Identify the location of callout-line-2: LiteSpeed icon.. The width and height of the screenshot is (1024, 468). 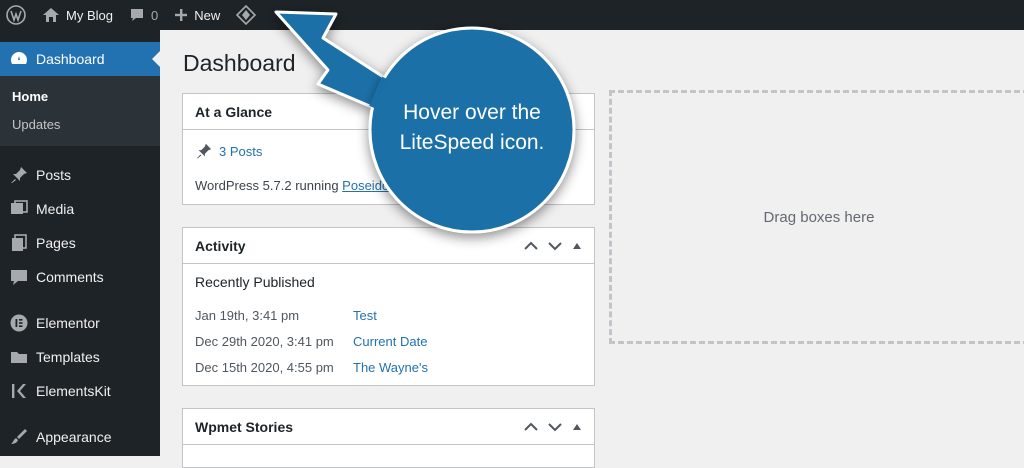
(472, 142).